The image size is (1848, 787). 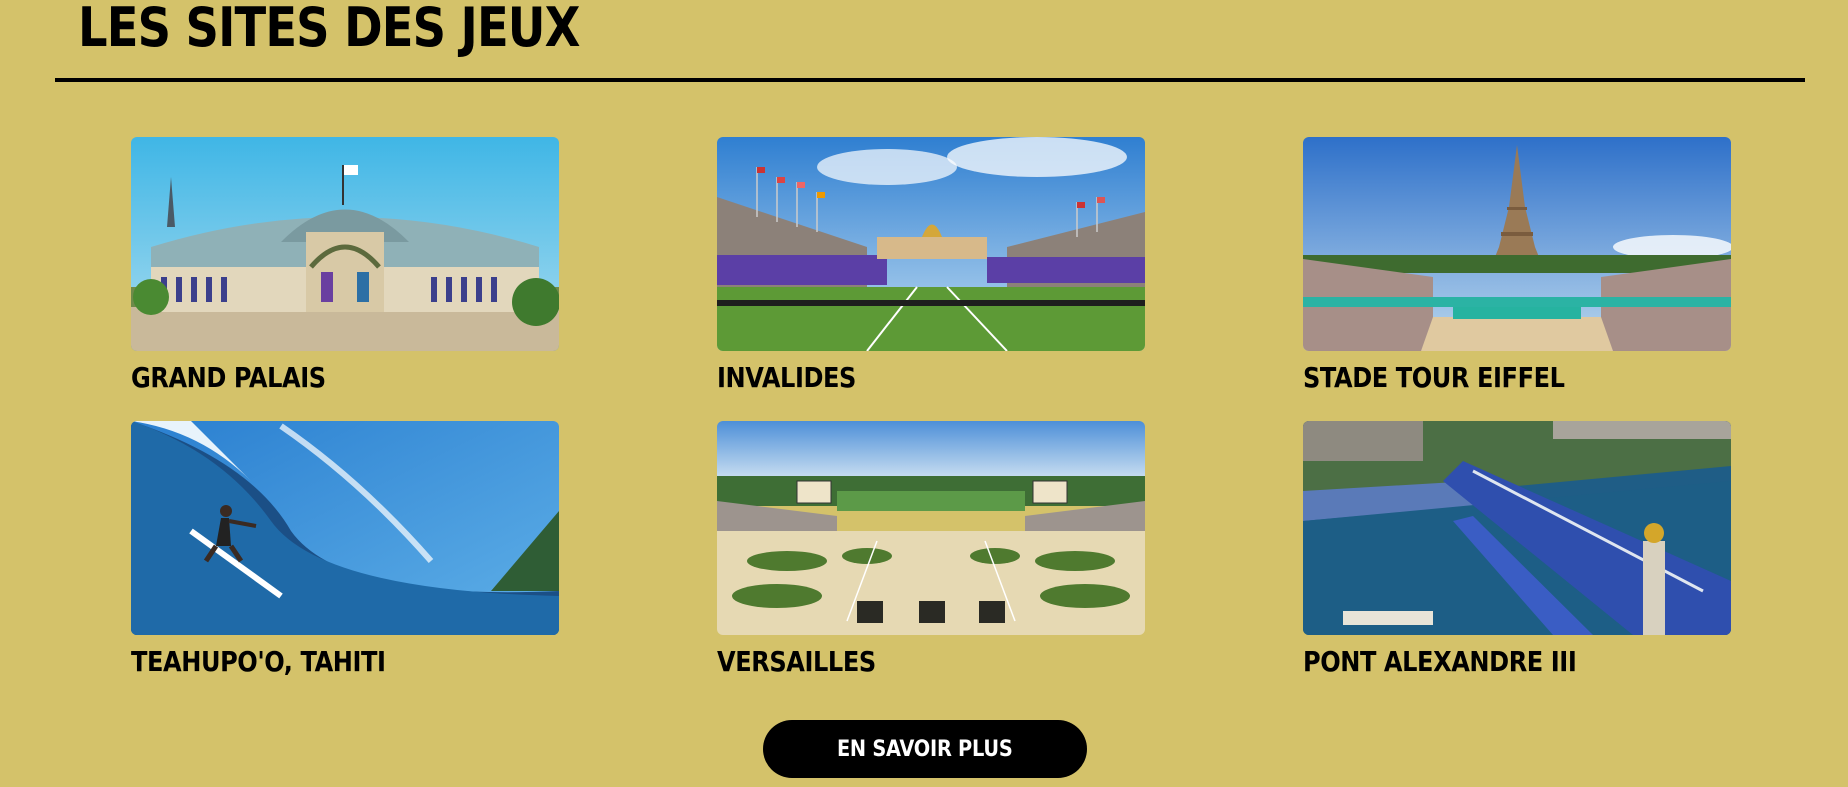 What do you see at coordinates (1517, 244) in the screenshot?
I see `venue-image-stade-tour-eiffel` at bounding box center [1517, 244].